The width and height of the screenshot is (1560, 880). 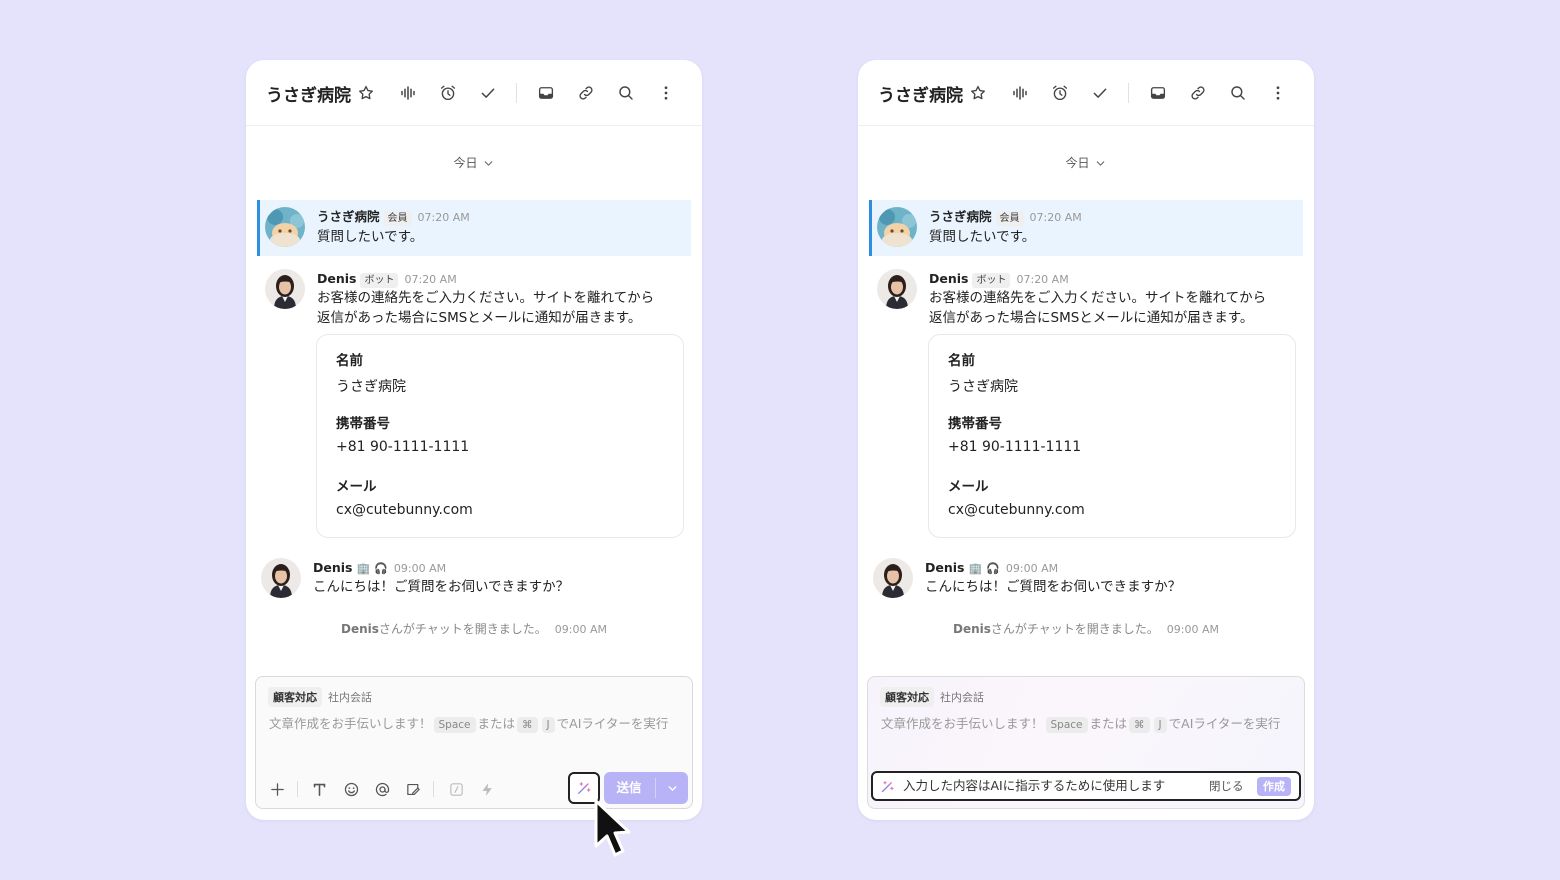 I want to click on plus-icon, so click(x=277, y=789).